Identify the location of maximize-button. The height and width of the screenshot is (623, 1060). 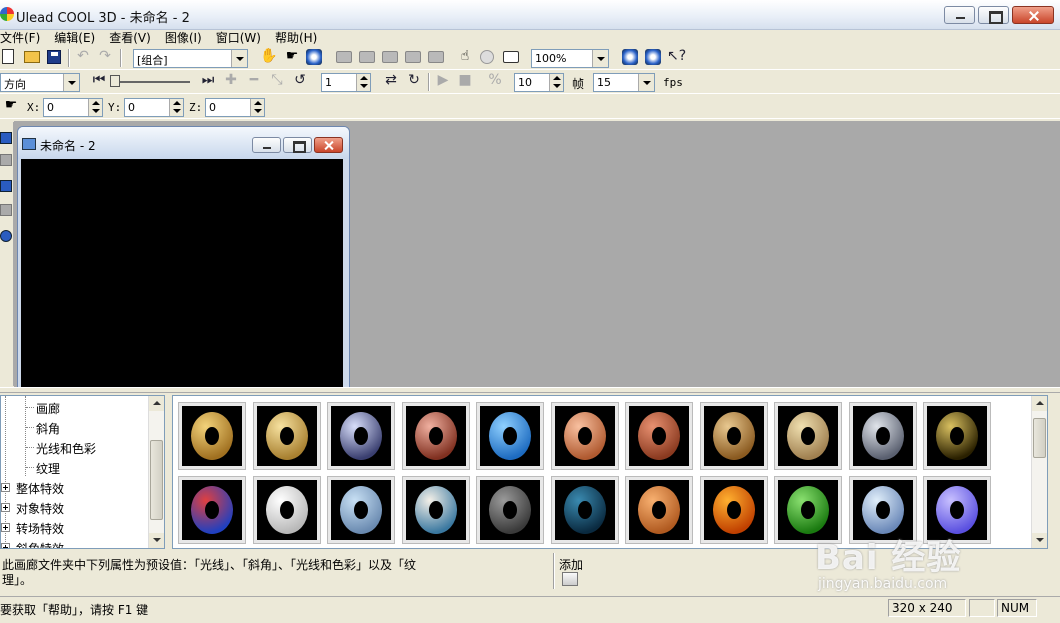
(993, 15).